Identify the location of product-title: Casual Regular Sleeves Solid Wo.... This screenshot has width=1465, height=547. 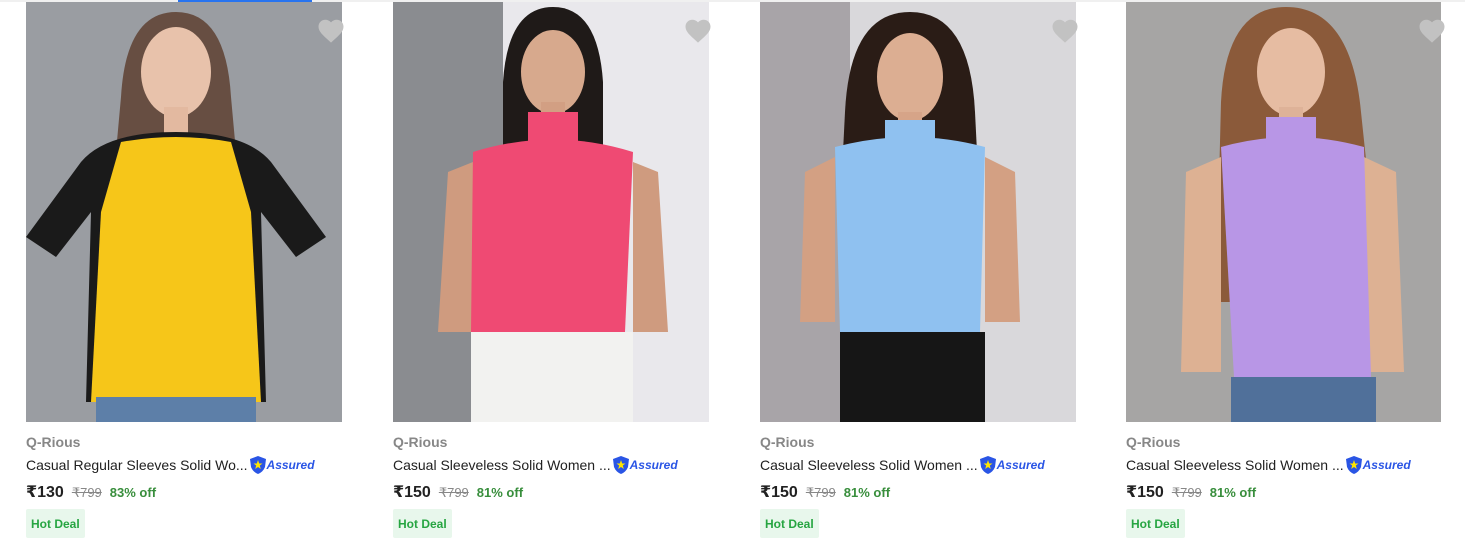
(137, 465).